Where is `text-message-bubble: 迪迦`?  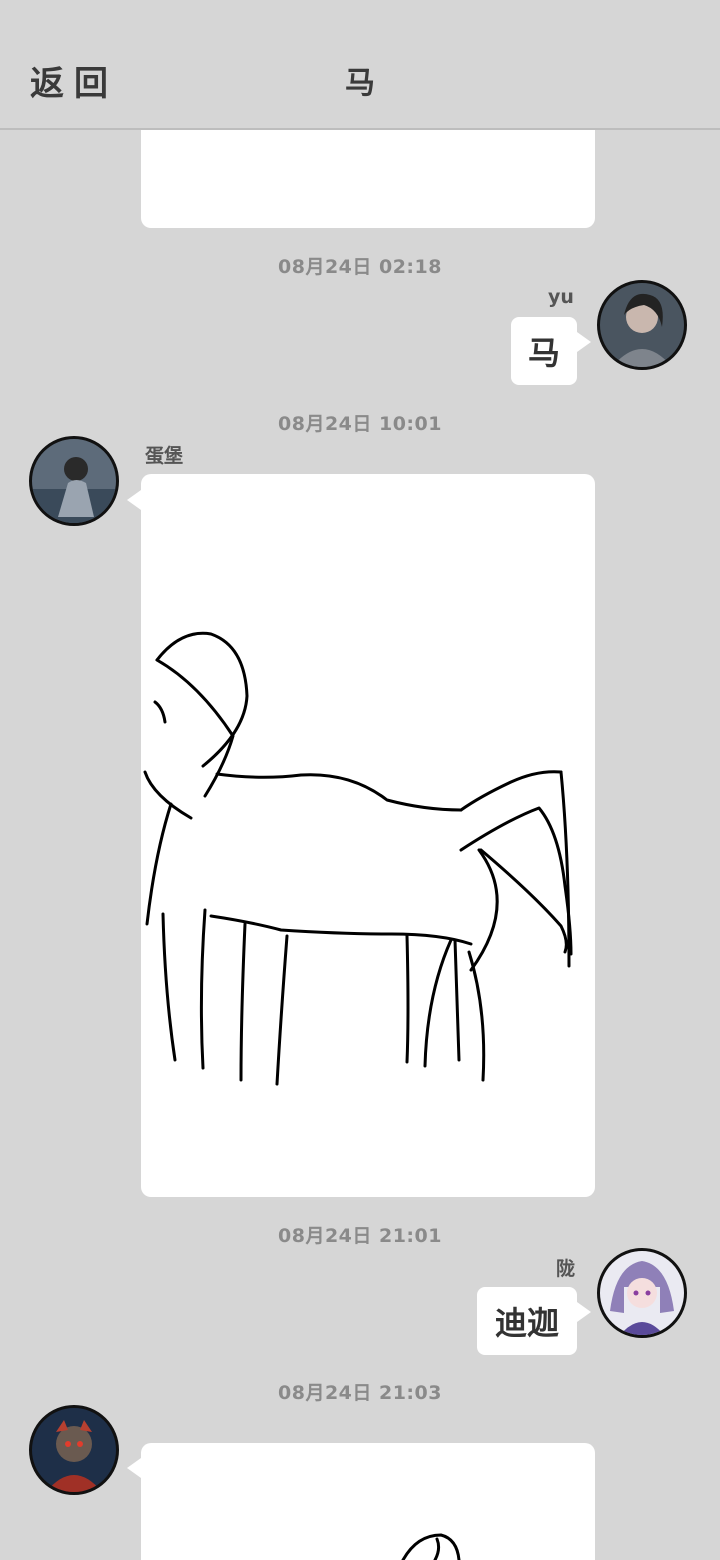 text-message-bubble: 迪迦 is located at coordinates (527, 1321).